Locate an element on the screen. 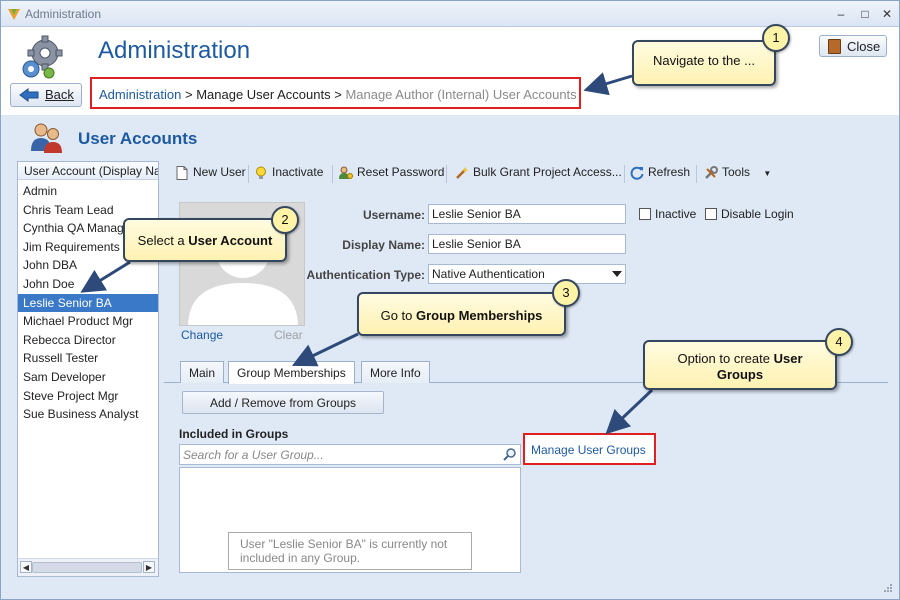 Image resolution: width=900 pixels, height=600 pixels. reset-password-icon is located at coordinates (346, 172).